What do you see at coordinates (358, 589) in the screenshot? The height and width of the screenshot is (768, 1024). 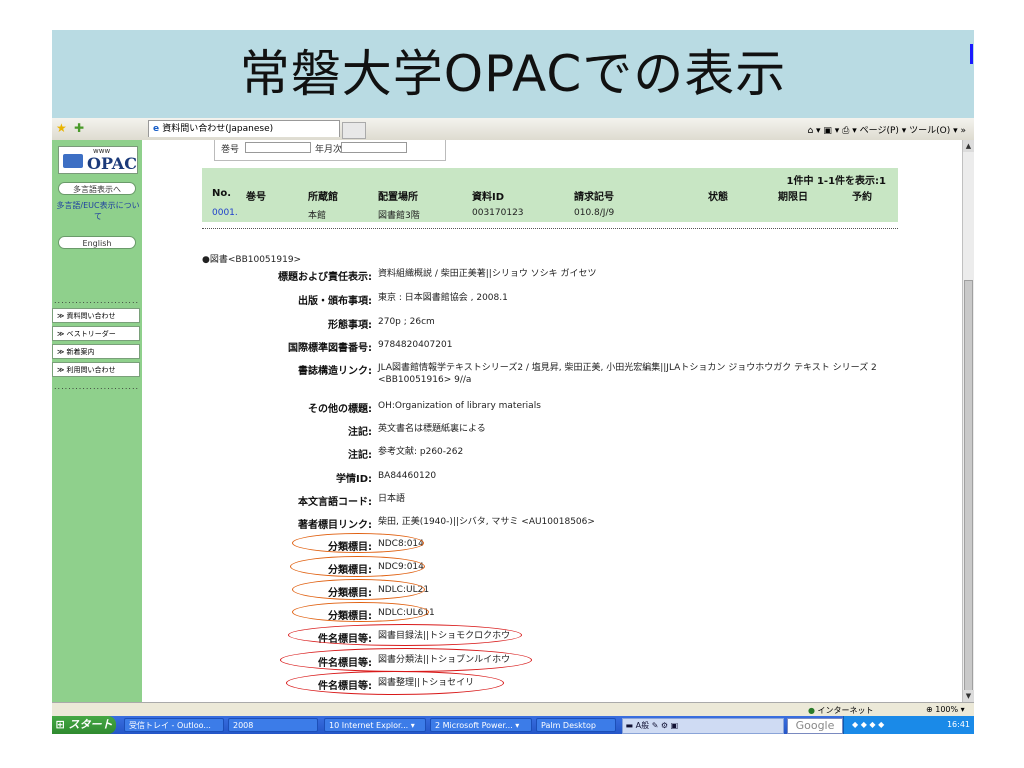 I see `annotation-oval-ul21` at bounding box center [358, 589].